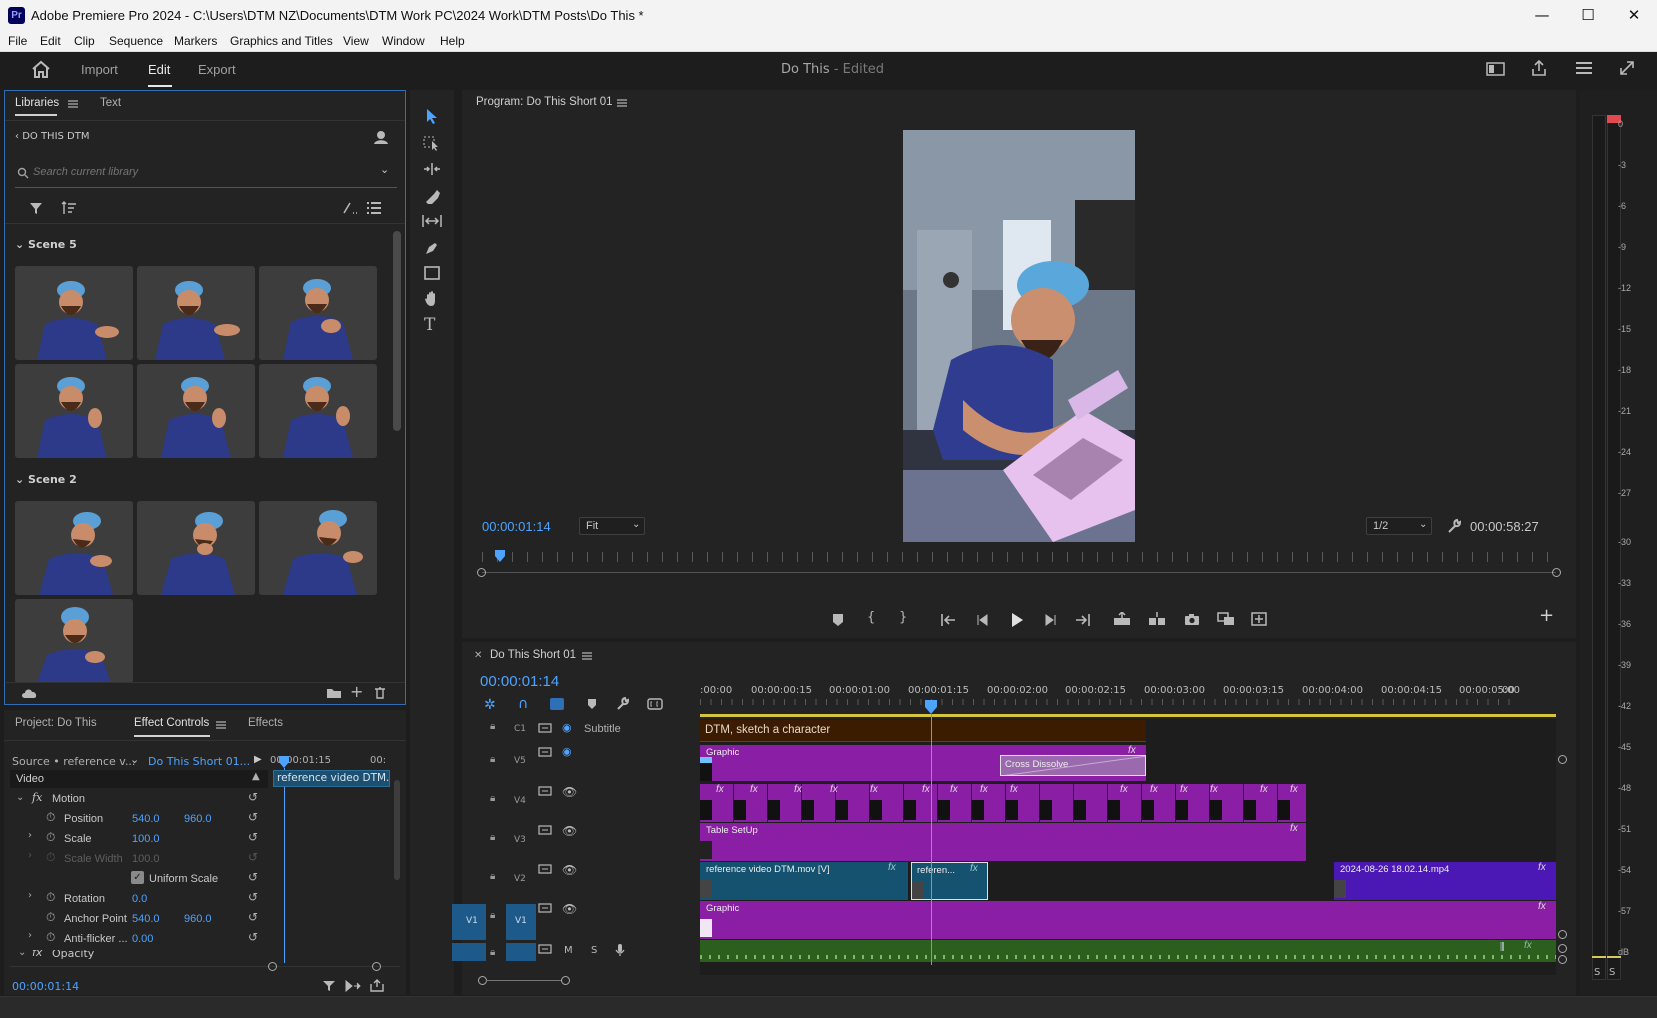  What do you see at coordinates (198, 819) in the screenshot?
I see `position-y-value: 960.0` at bounding box center [198, 819].